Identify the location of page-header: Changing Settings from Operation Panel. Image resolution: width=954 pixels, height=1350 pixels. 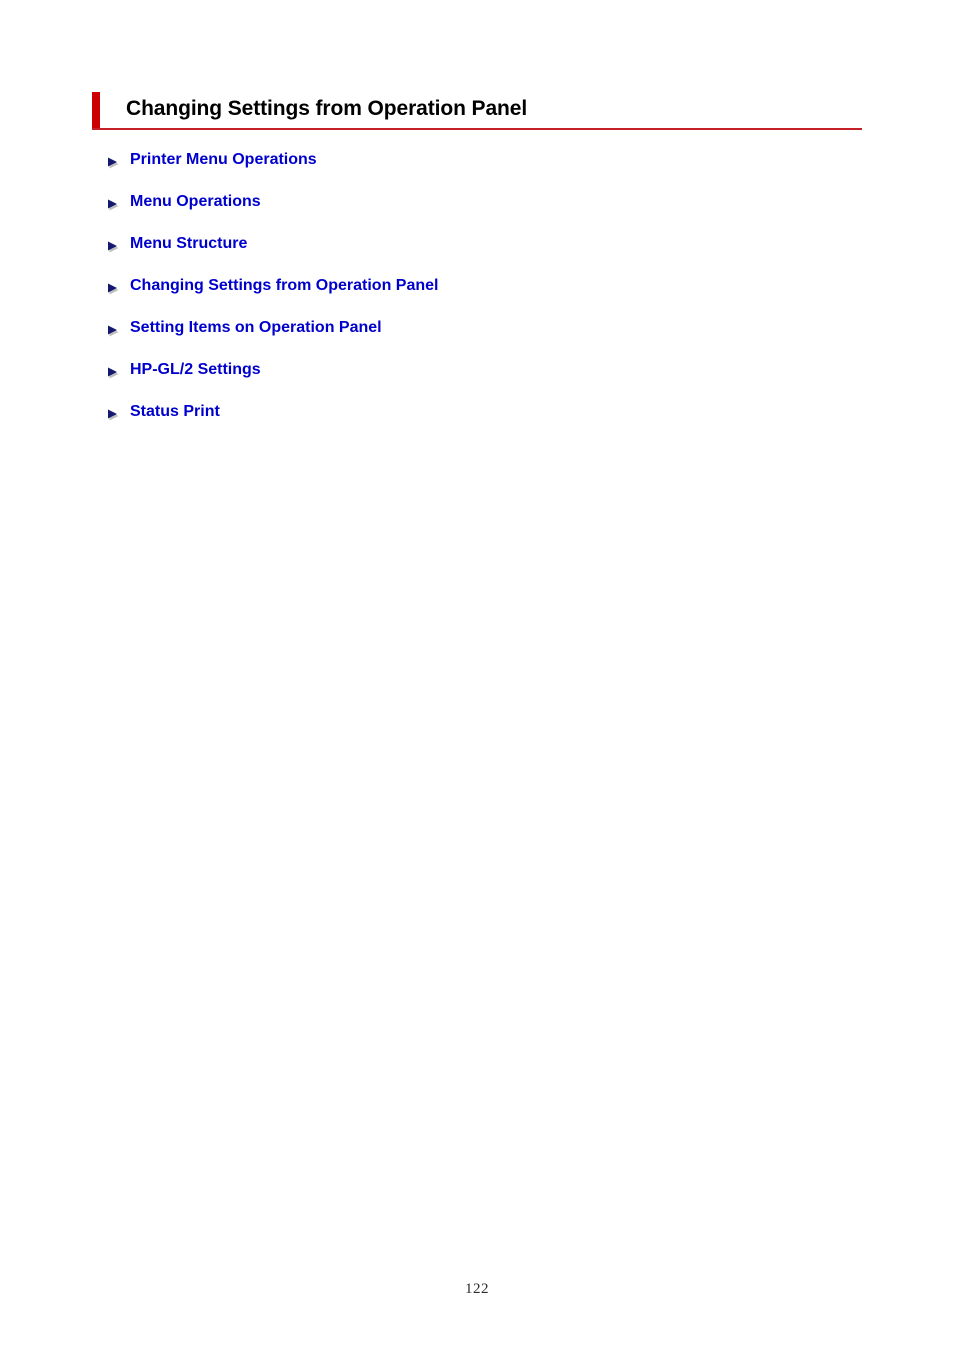
(477, 111).